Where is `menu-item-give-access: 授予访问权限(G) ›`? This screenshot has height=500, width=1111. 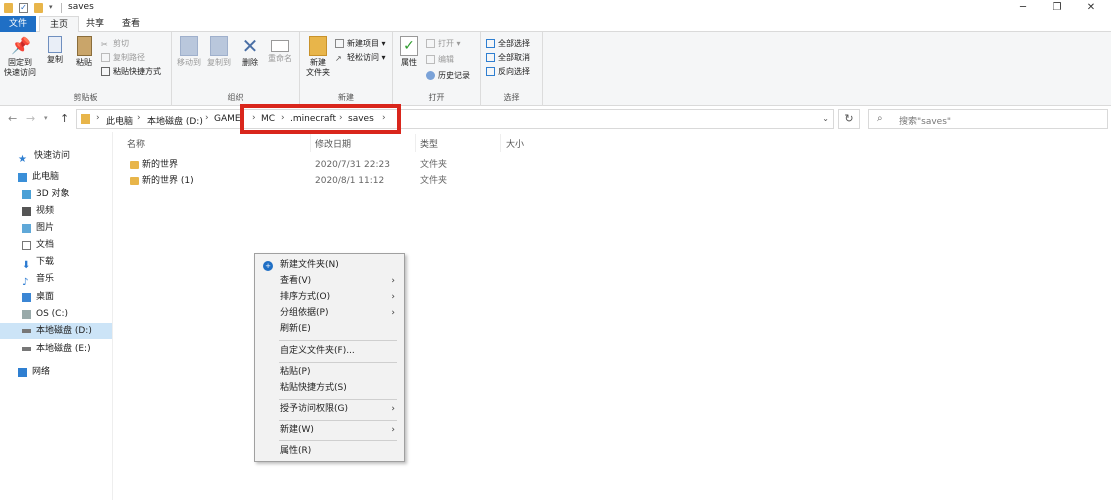
menu-item-give-access: 授予访问权限(G) › is located at coordinates (329, 409).